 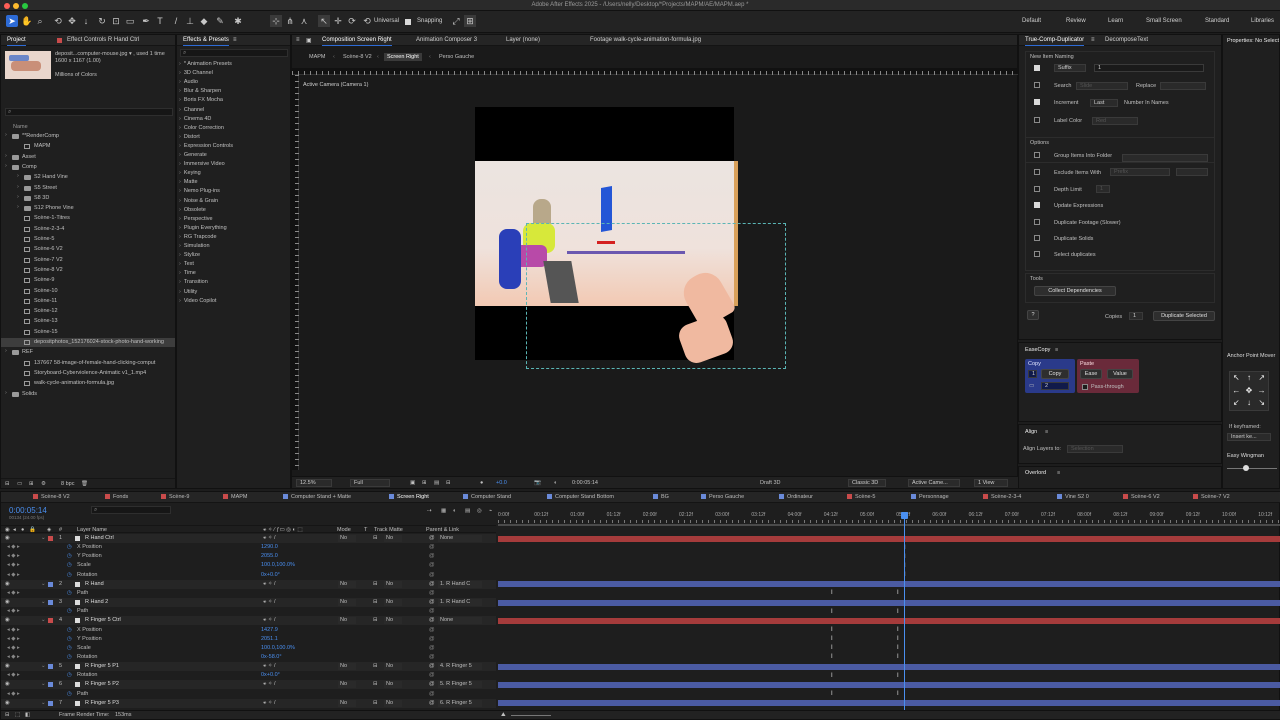 I want to click on paste-ease-button: Ease, so click(x=1091, y=374).